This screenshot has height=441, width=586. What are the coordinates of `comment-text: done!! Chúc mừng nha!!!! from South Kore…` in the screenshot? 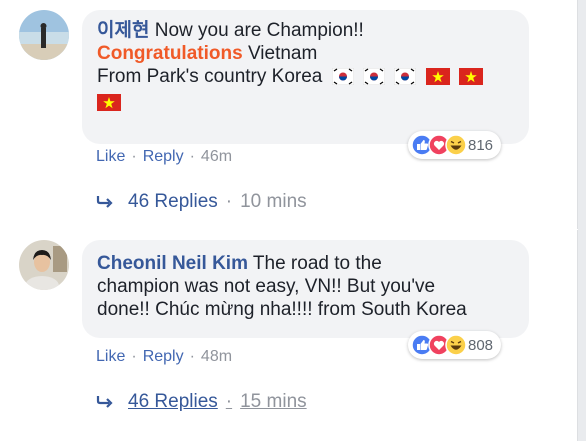 It's located at (282, 309).